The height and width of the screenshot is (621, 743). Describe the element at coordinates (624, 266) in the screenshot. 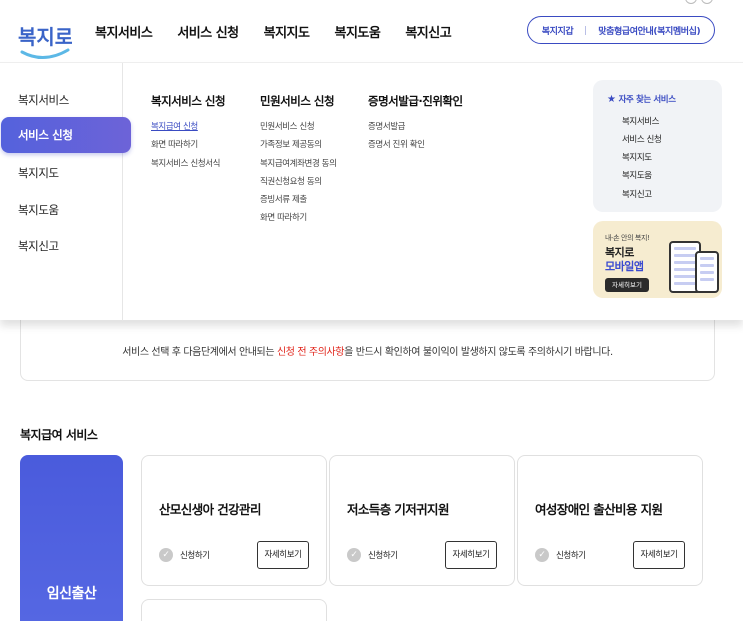

I see `banner-subtitle: 모바일앱` at that location.